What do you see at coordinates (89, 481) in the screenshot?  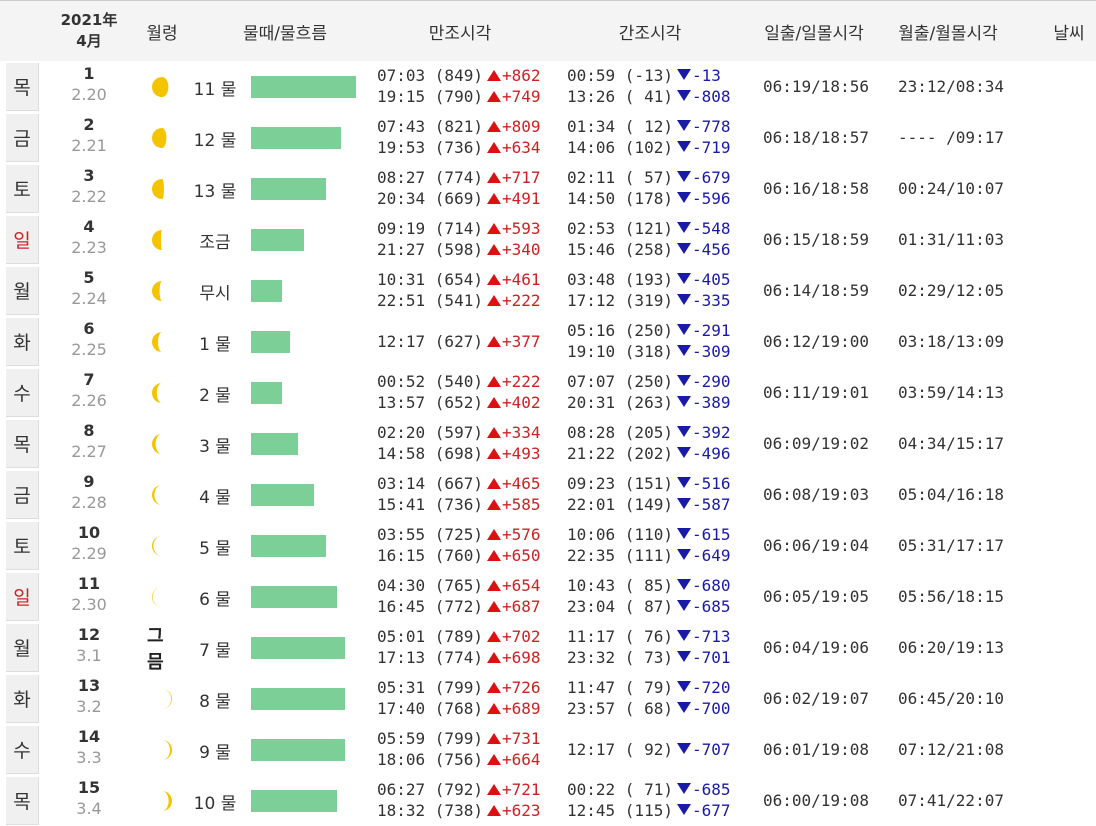 I see `solar-day: 9` at bounding box center [89, 481].